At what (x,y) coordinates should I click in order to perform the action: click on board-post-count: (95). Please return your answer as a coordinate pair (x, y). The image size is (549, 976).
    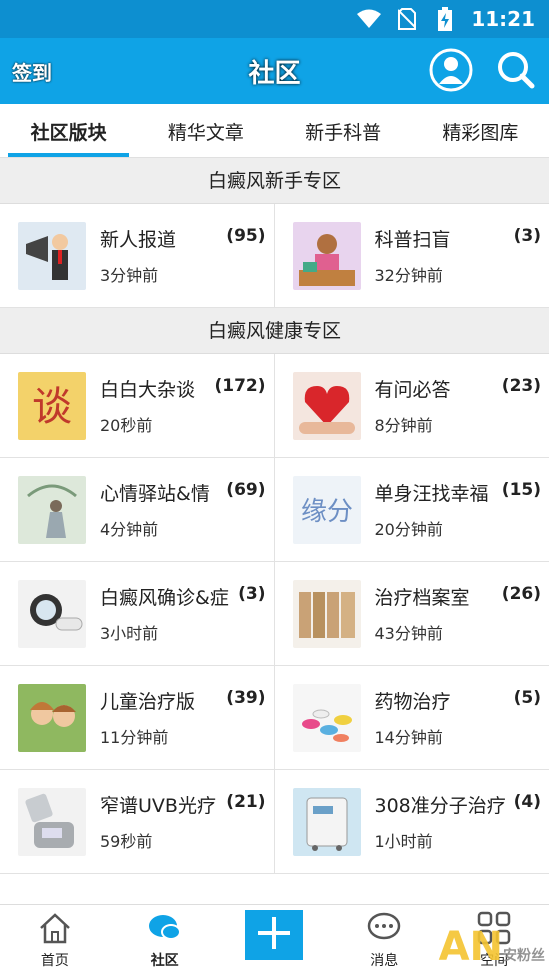
    Looking at the image, I should click on (246, 236).